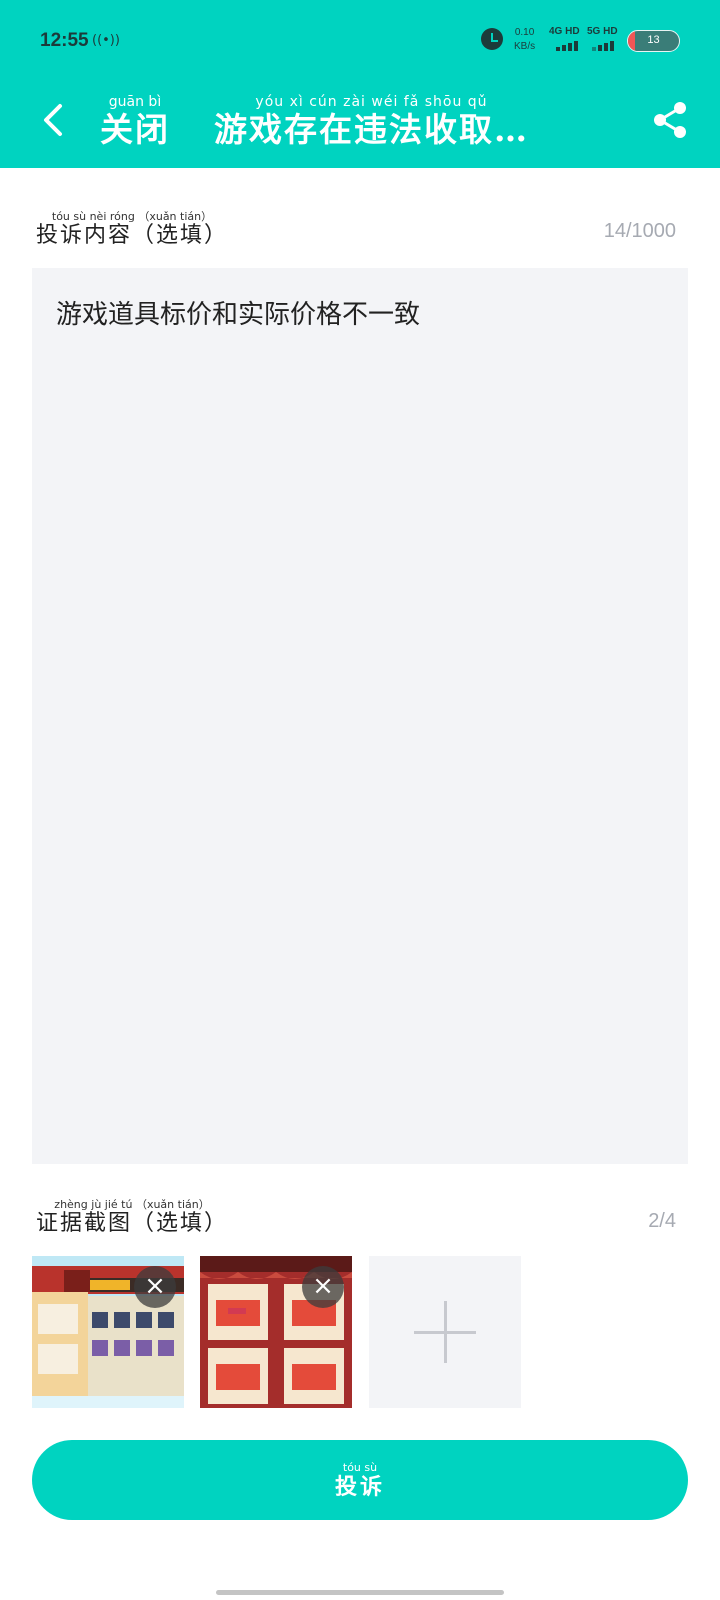 This screenshot has width=720, height=1600. I want to click on evidence-label-pinyin: zhèng jù jié tú （xuǎn tián）, so click(132, 1204).